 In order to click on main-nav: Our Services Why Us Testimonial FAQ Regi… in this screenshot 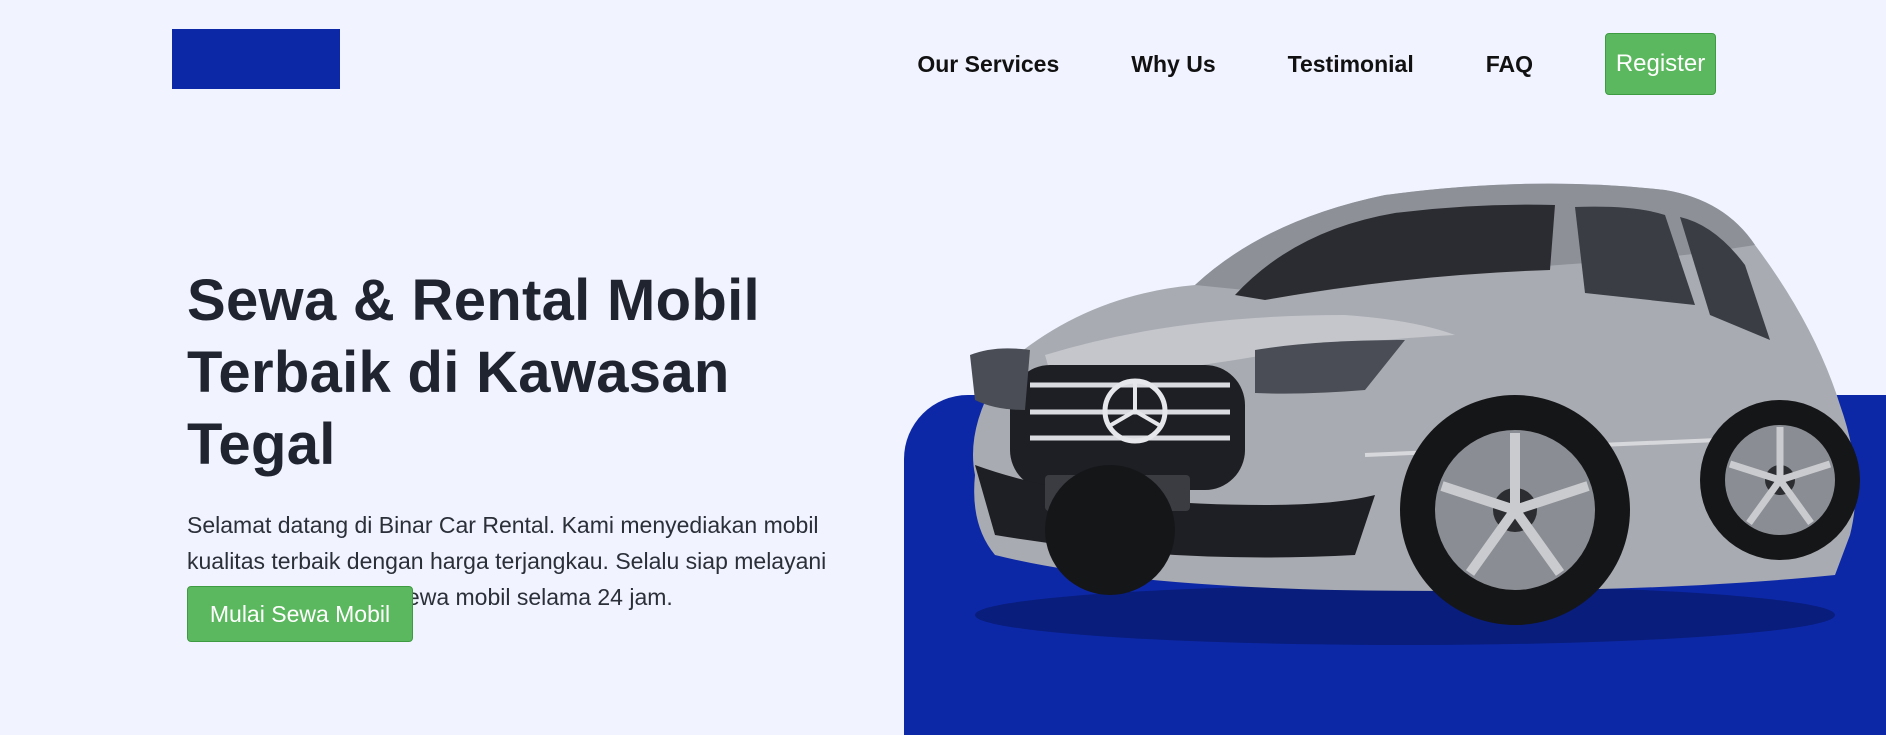, I will do `click(1316, 64)`.